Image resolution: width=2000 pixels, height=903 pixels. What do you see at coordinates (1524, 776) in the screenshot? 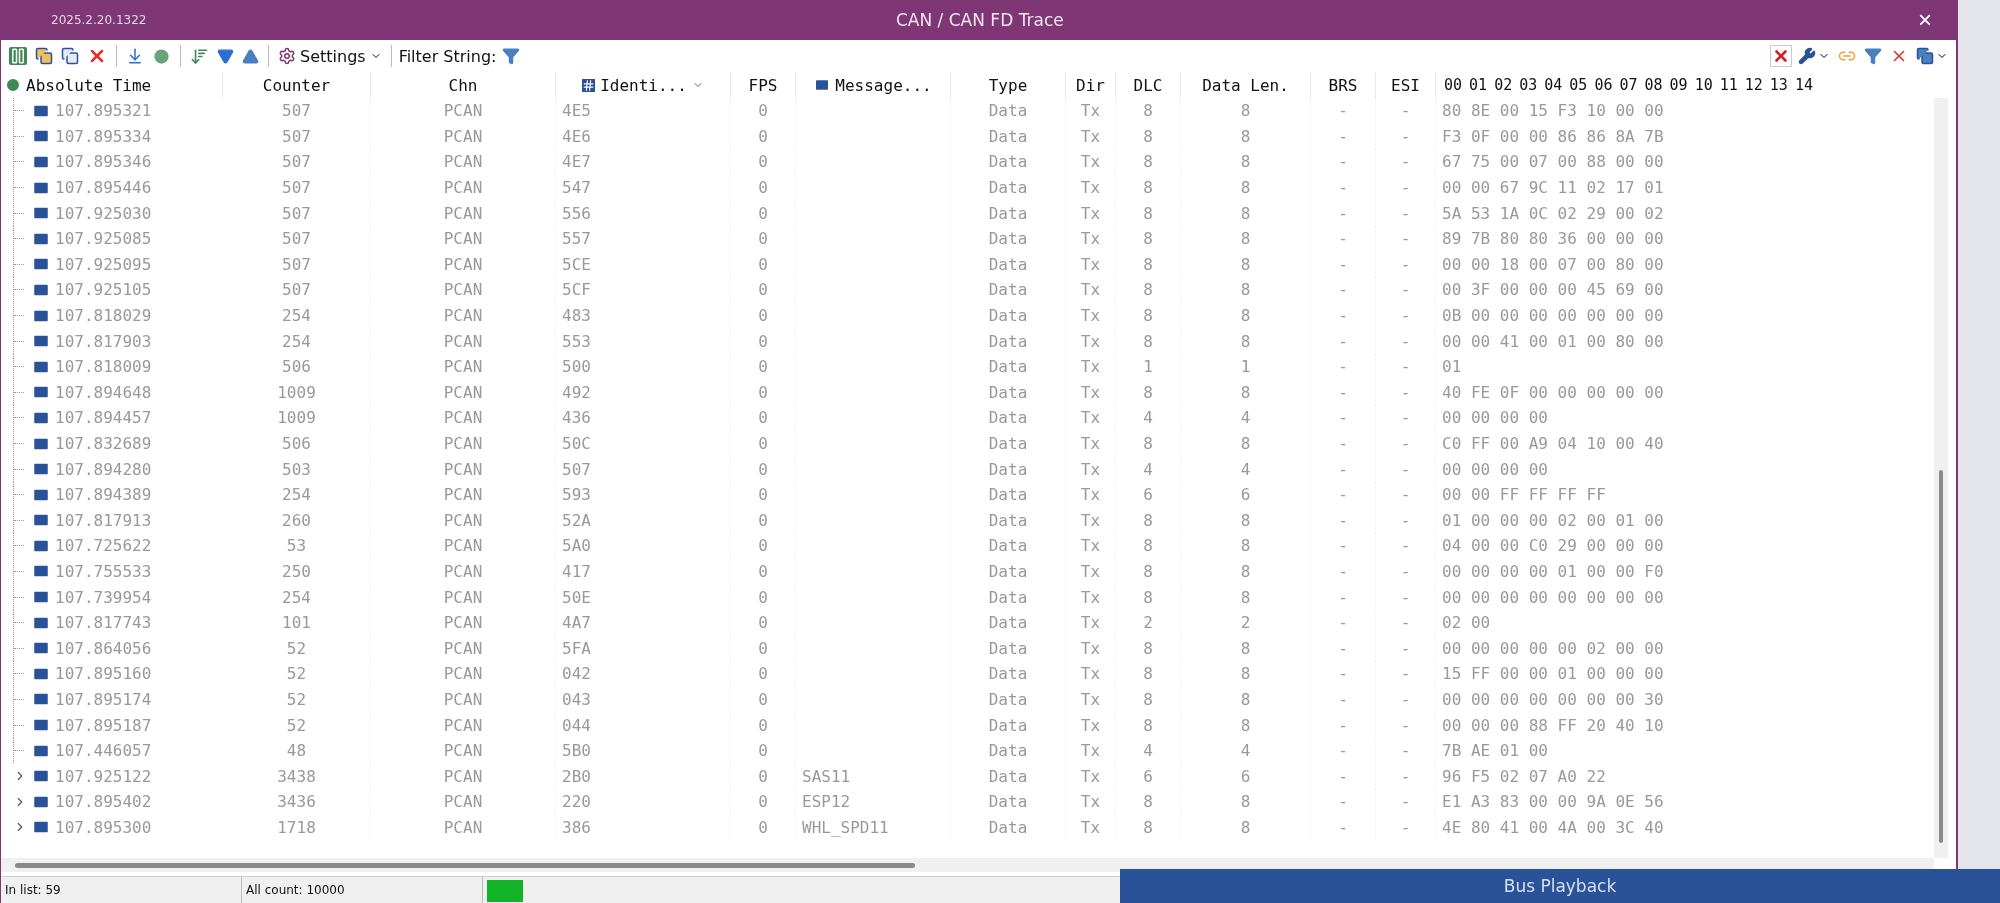
I see `table-cell: 96 F5 02 07 A0 22` at bounding box center [1524, 776].